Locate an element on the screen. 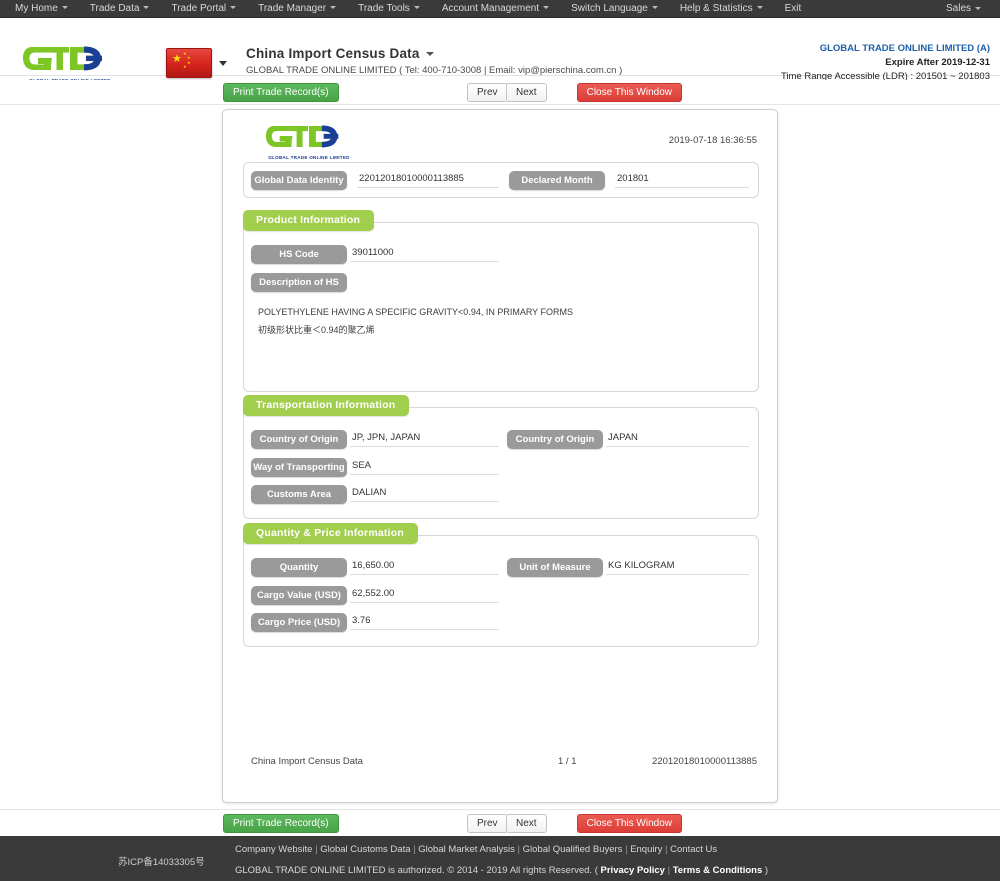  customs-area-label: Customs Area is located at coordinates (299, 494).